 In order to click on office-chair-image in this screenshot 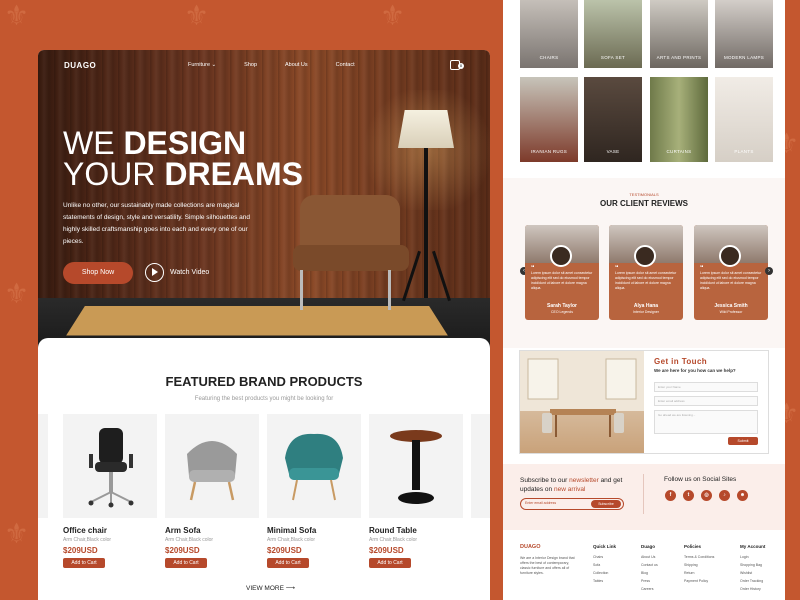, I will do `click(110, 466)`.